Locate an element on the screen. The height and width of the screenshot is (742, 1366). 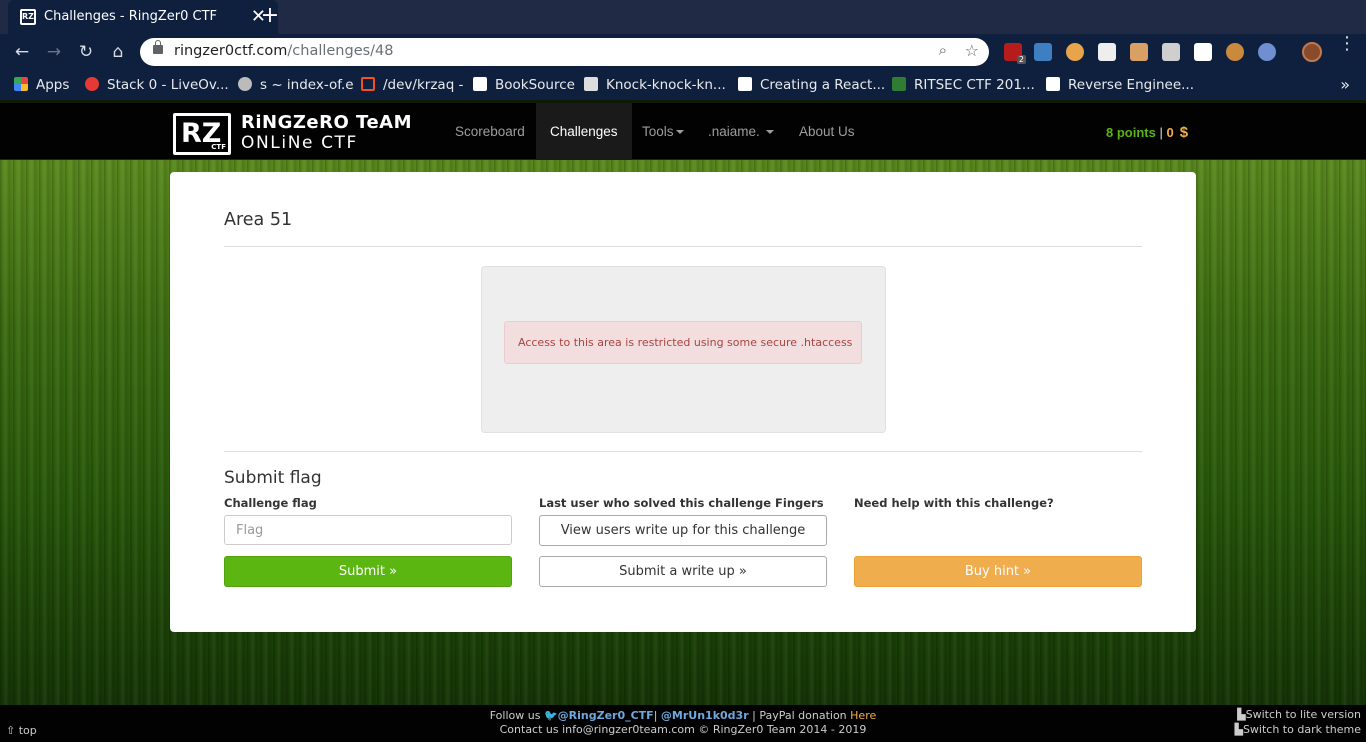
bookmark-star-icon: ☆ is located at coordinates (972, 50).